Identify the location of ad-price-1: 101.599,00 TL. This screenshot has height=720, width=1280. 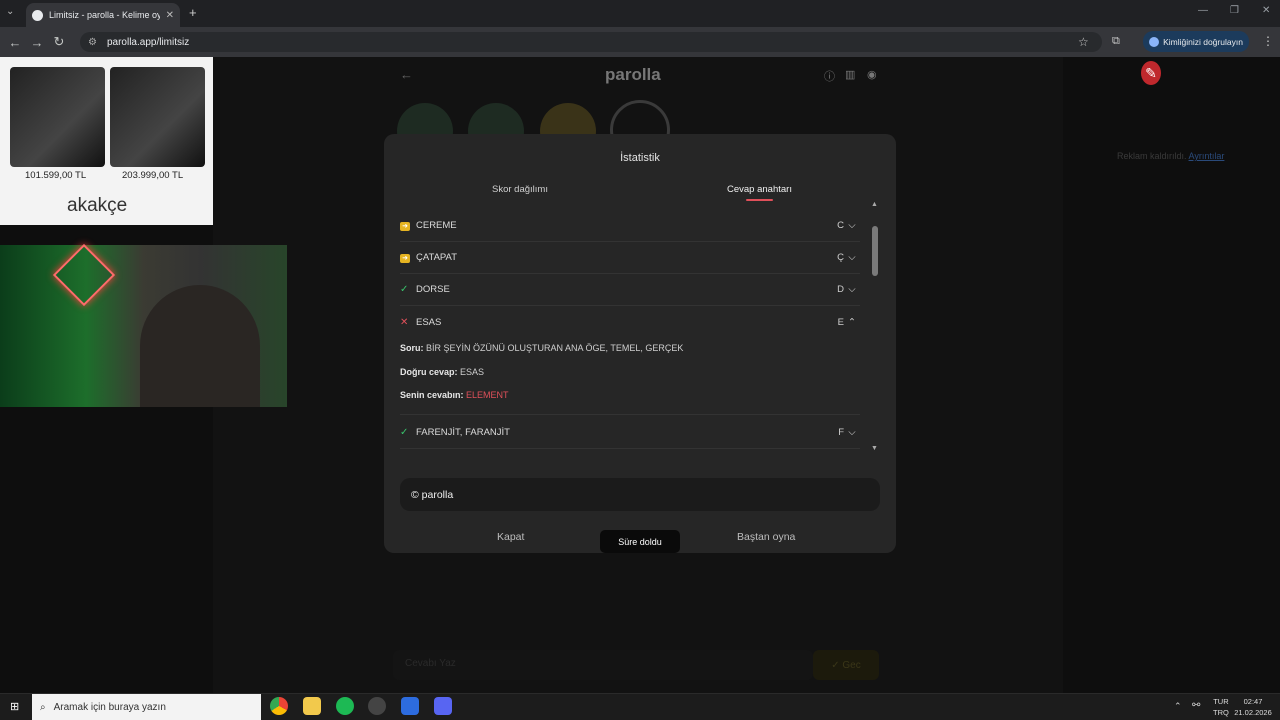
(56, 175).